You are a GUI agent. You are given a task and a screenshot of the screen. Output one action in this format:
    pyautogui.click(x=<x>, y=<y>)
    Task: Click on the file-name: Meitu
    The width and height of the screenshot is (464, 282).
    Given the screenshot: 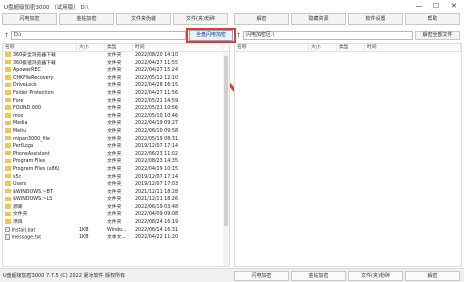 What is the action you would take?
    pyautogui.click(x=20, y=131)
    